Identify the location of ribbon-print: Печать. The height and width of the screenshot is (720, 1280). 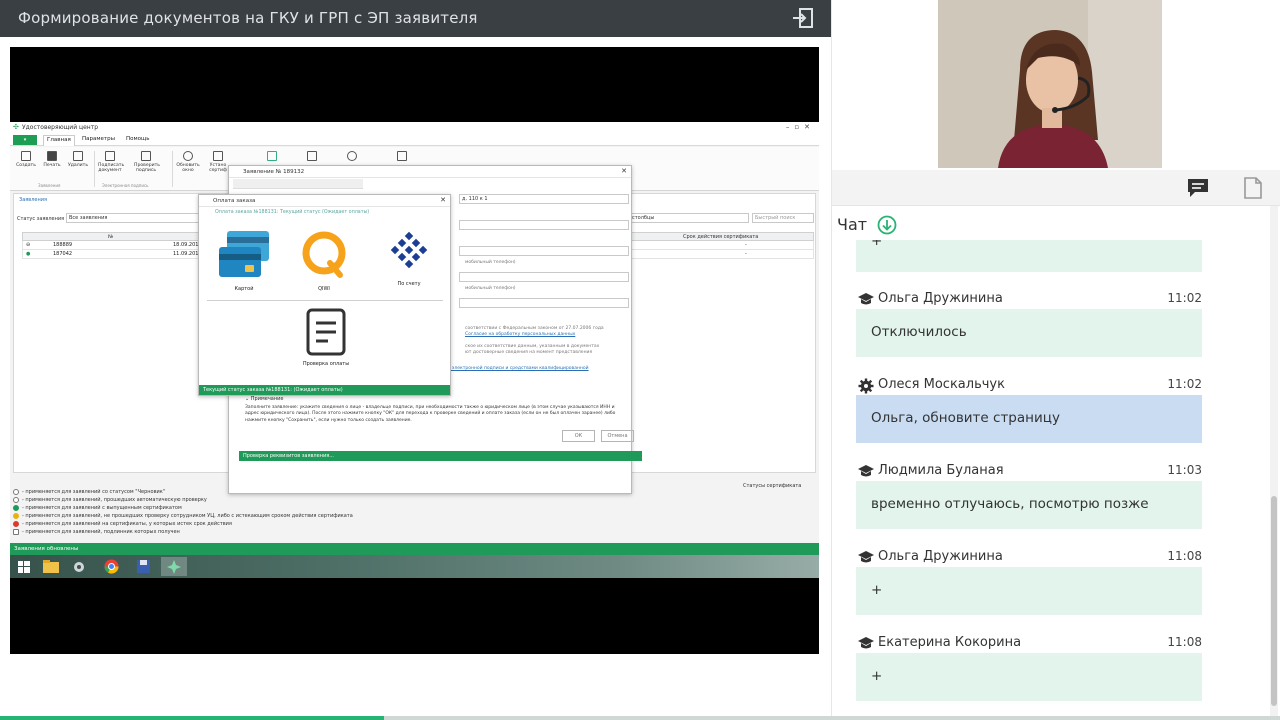
(52, 159).